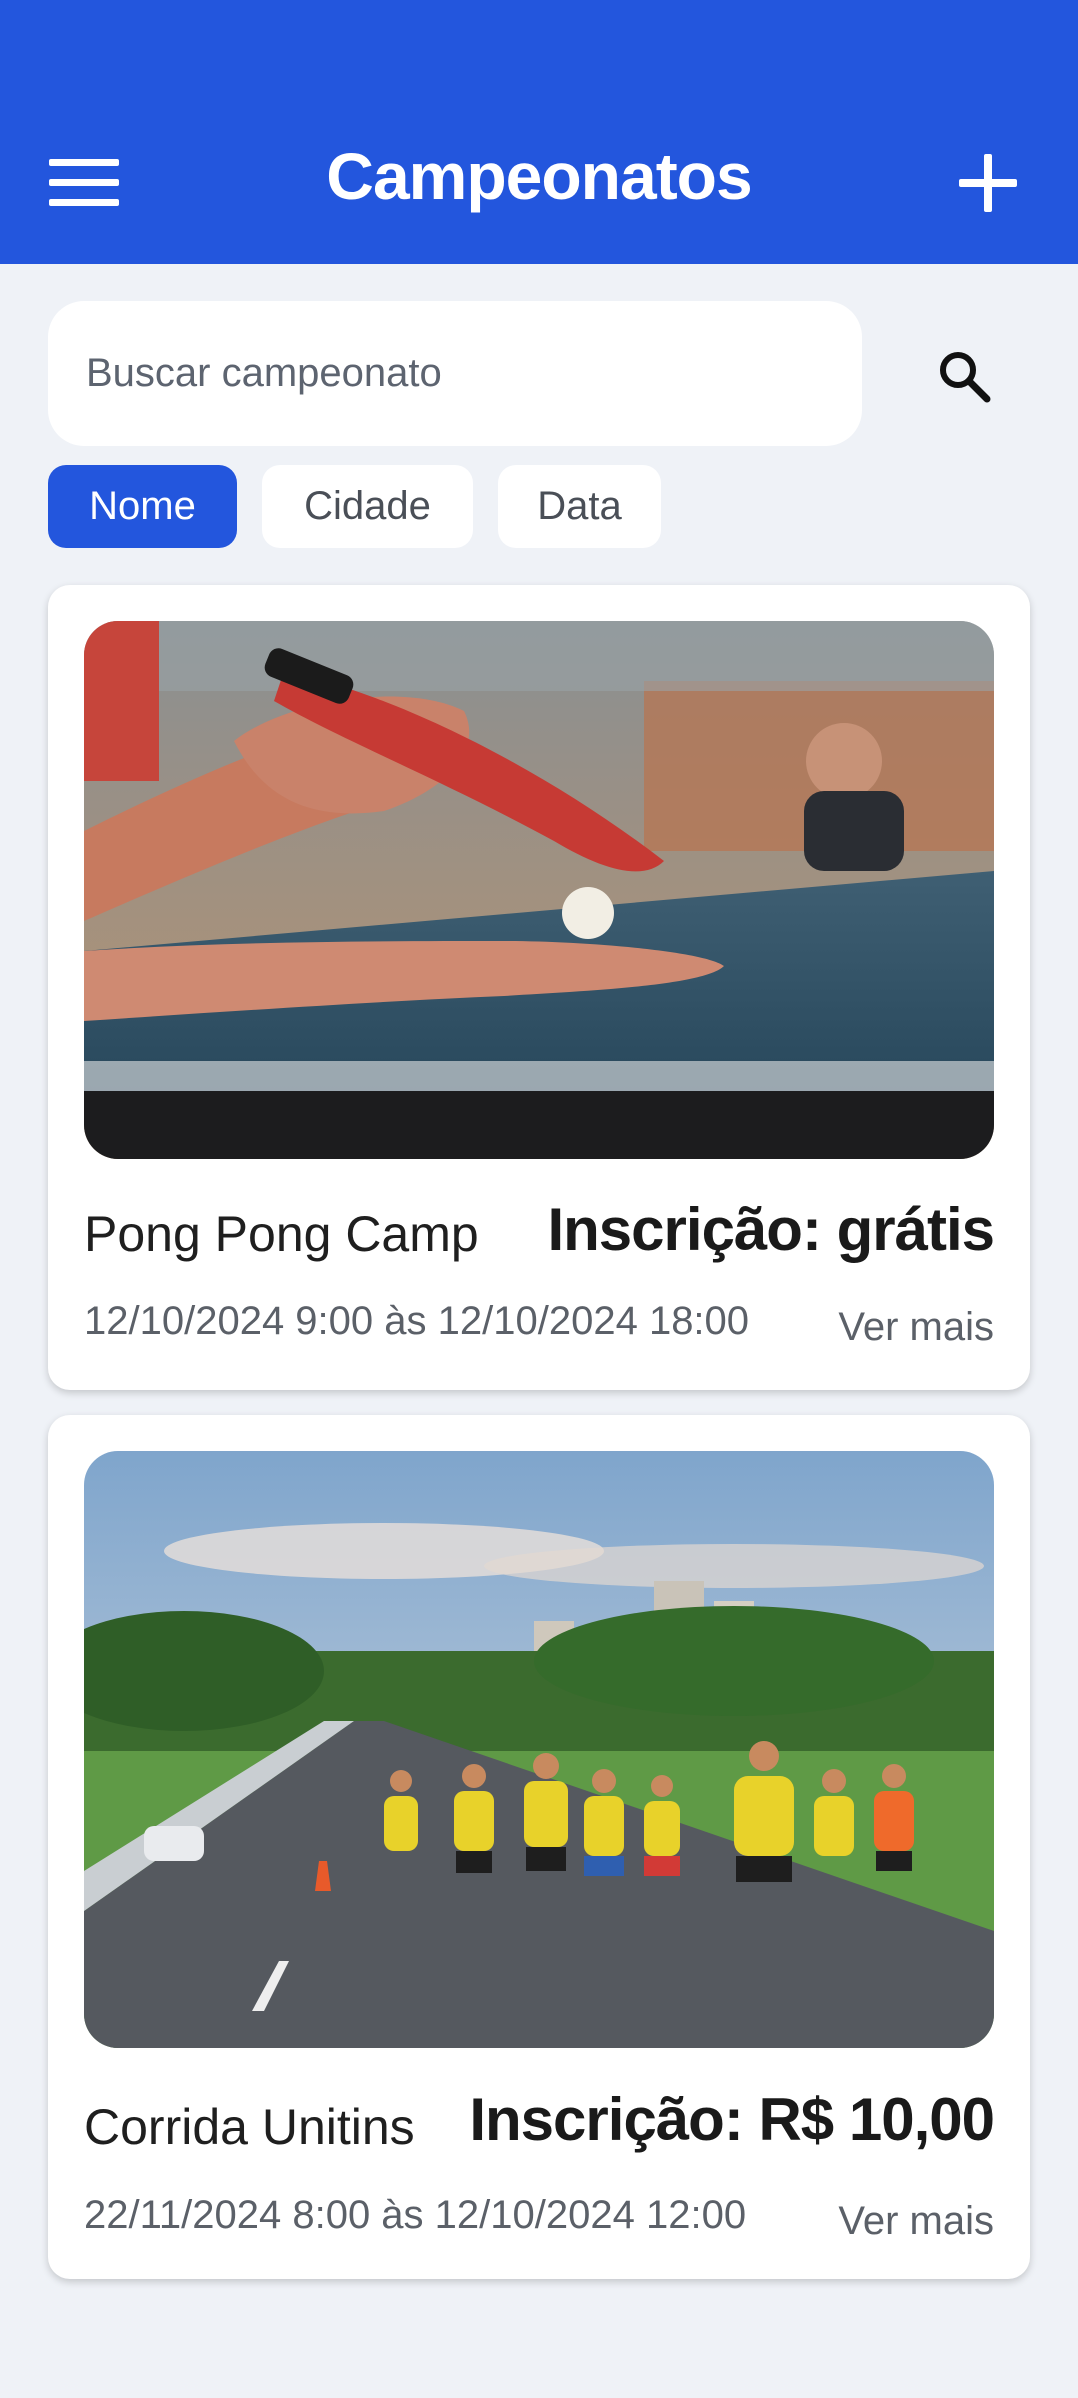 This screenshot has width=1078, height=2398. Describe the element at coordinates (732, 2119) in the screenshot. I see `championship-price: Inscrição: R$ 10,00` at that location.